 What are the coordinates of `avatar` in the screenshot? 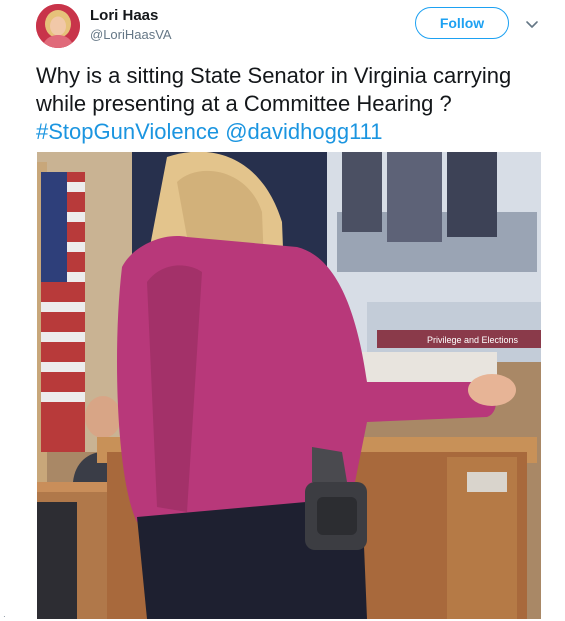 It's located at (58, 26).